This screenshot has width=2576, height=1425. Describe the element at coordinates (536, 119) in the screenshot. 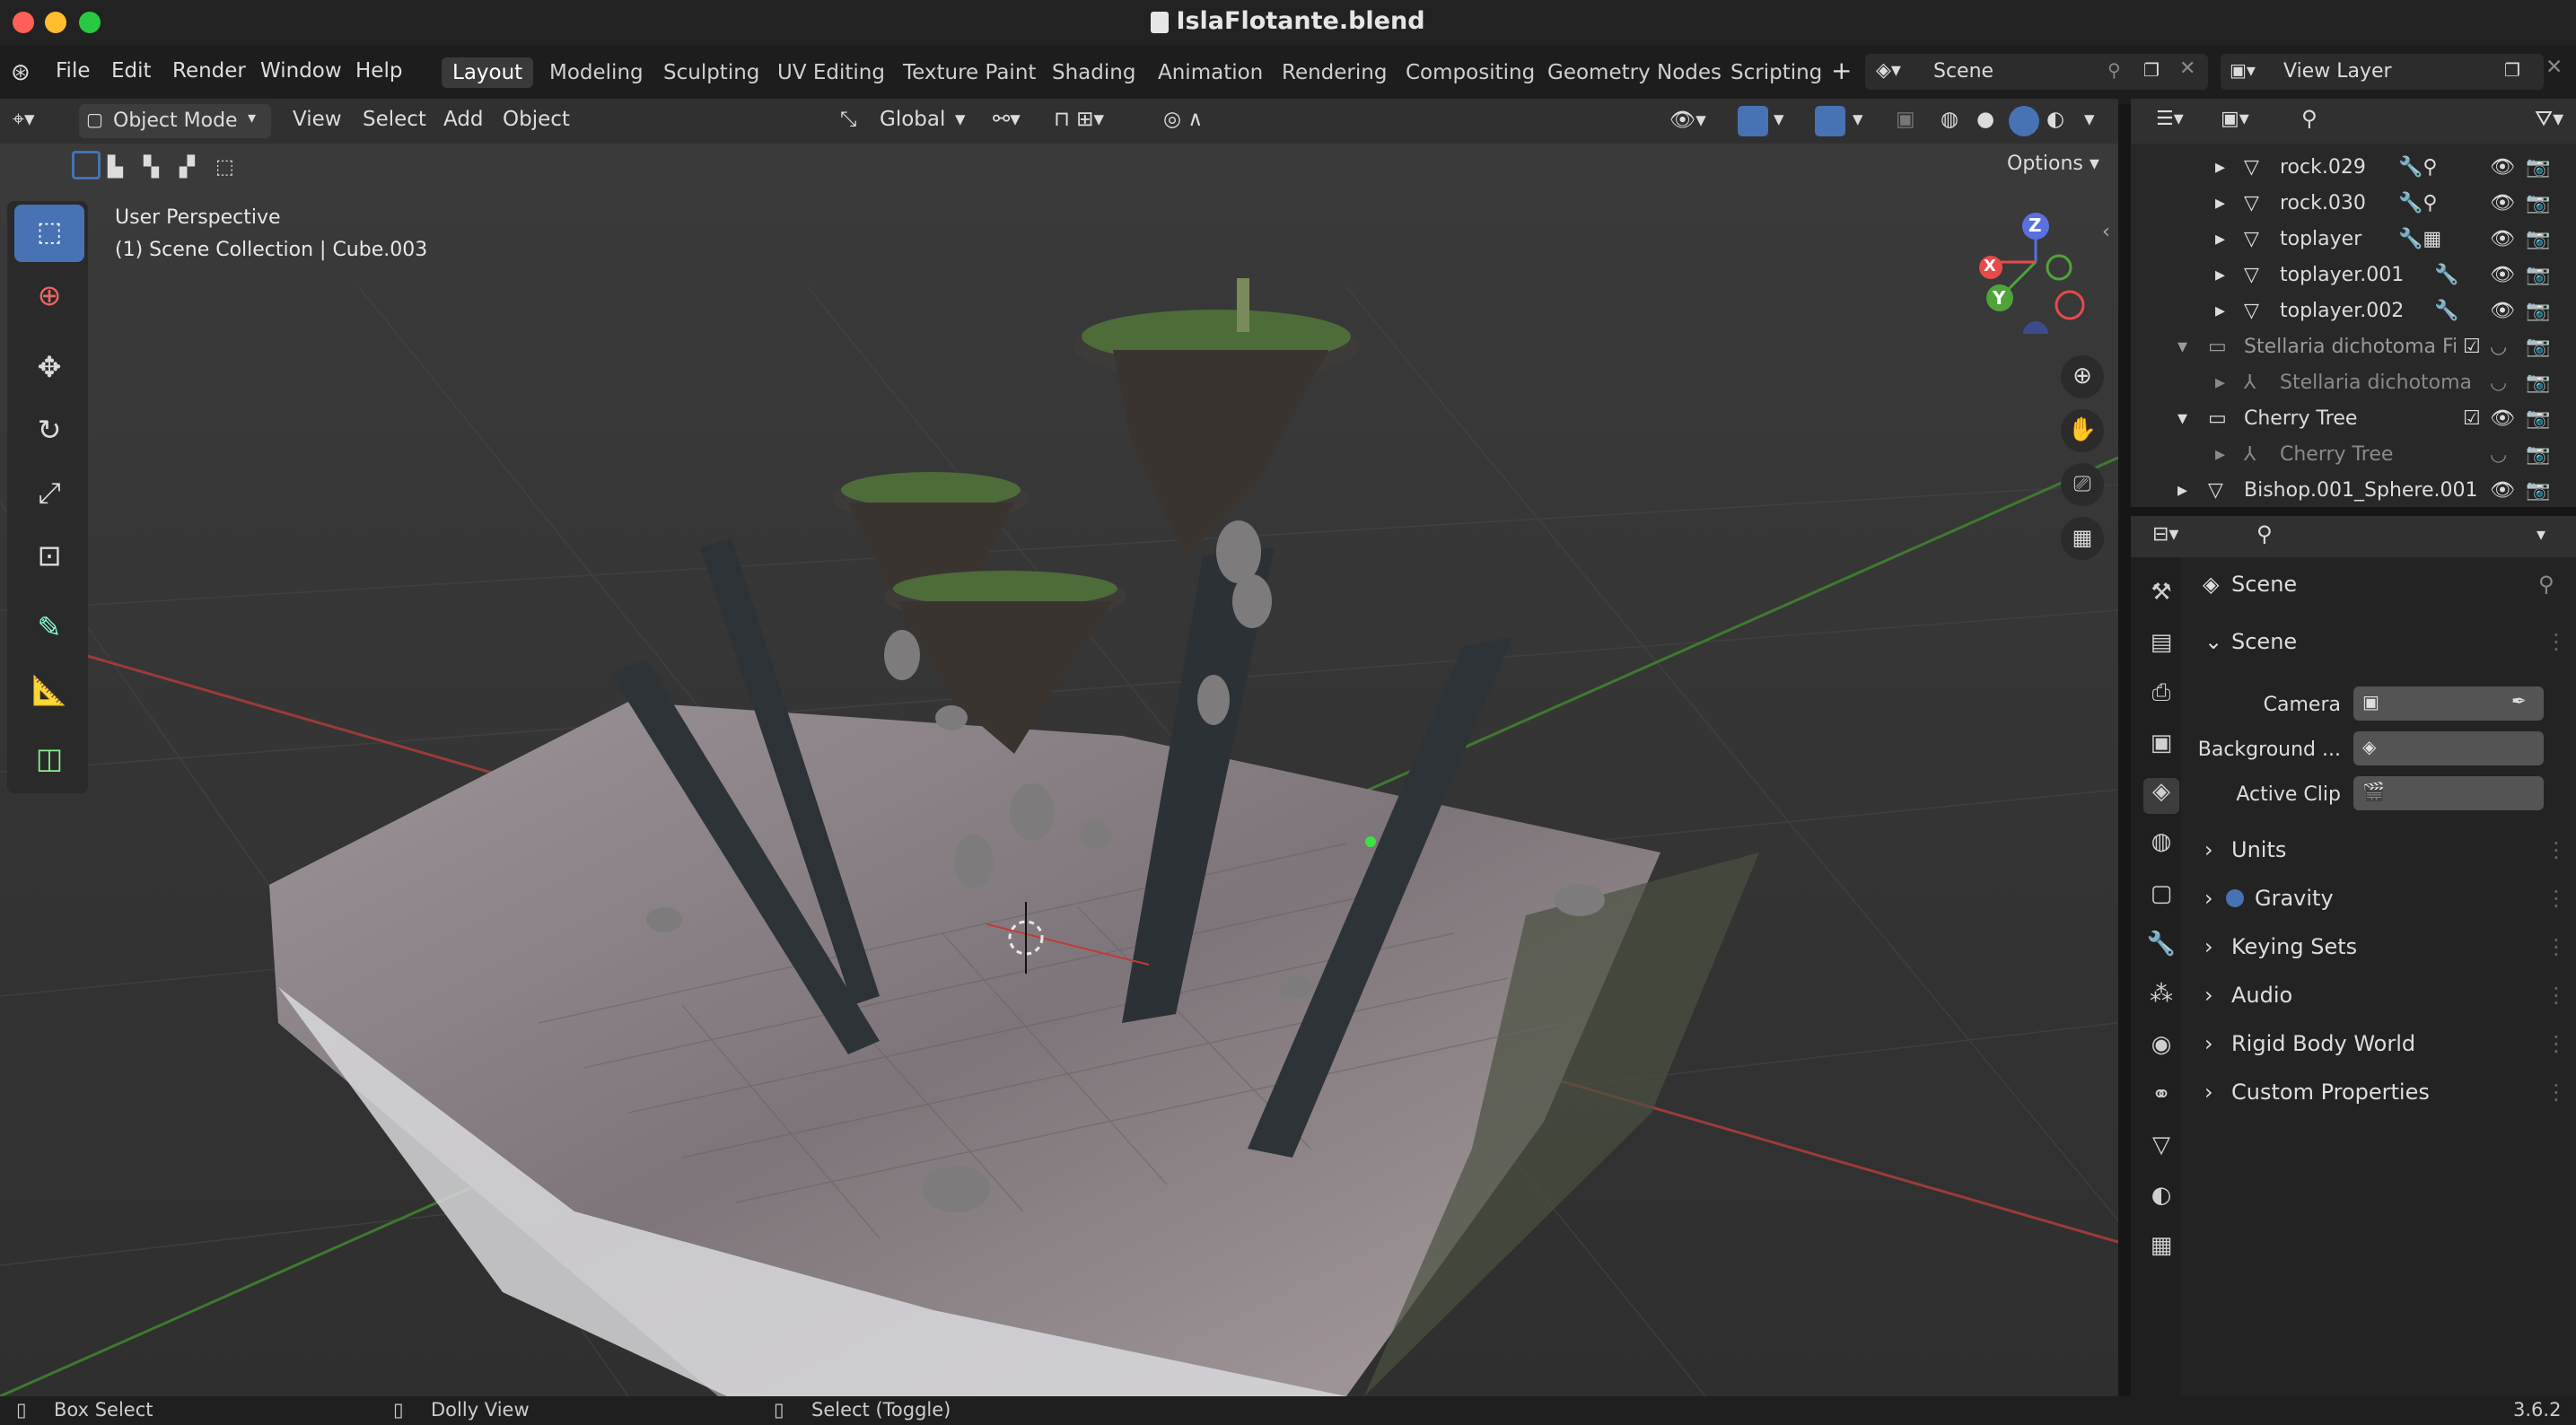

I see `menu-object: Object` at that location.